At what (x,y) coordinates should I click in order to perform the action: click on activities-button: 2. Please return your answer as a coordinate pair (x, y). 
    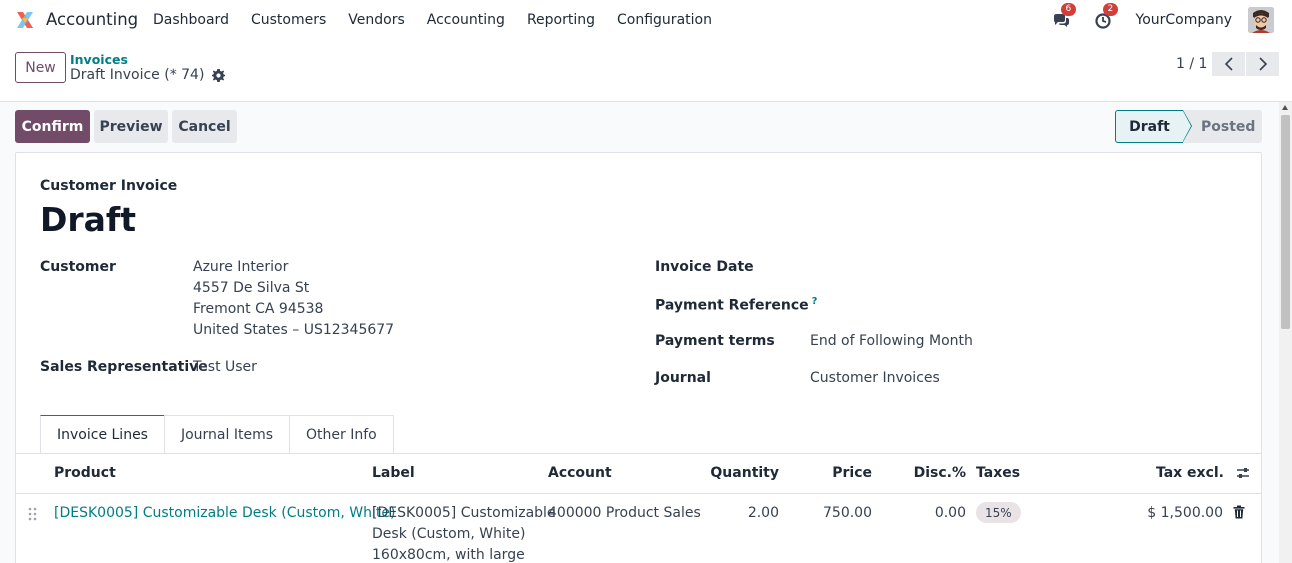
    Looking at the image, I should click on (1106, 16).